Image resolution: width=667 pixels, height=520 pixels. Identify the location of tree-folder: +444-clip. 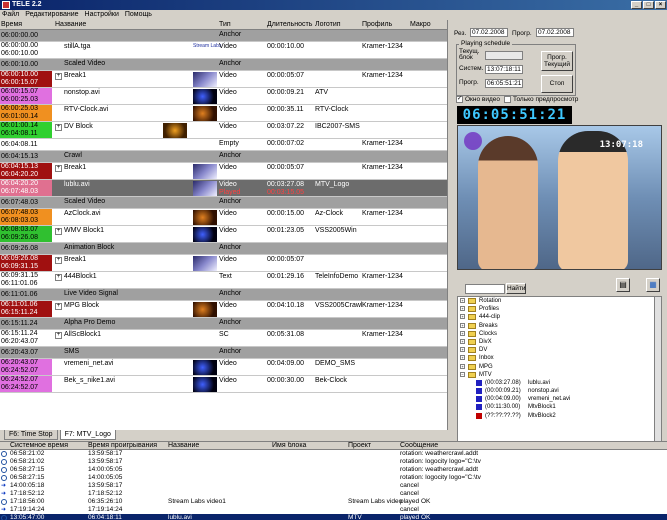
(559, 317).